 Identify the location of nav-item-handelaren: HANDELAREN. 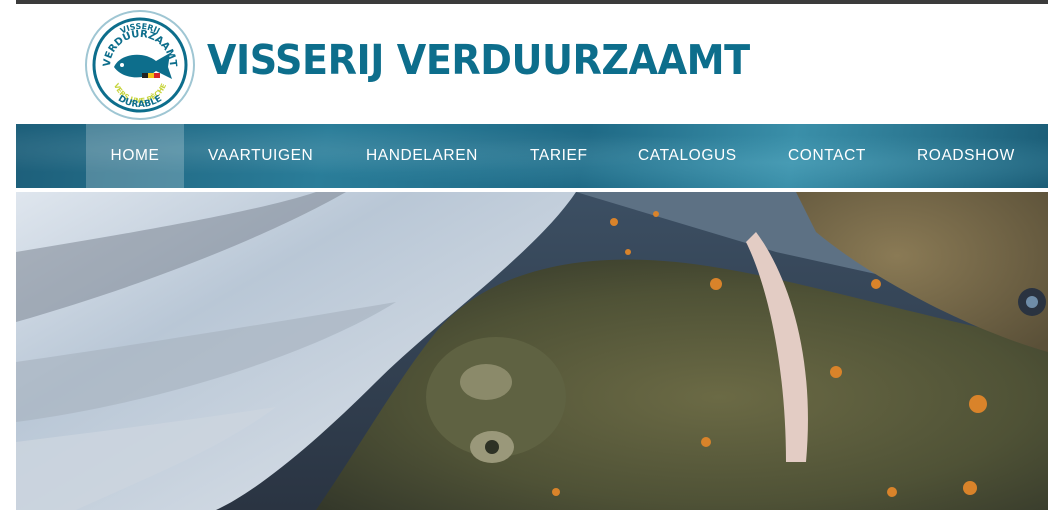
(422, 156).